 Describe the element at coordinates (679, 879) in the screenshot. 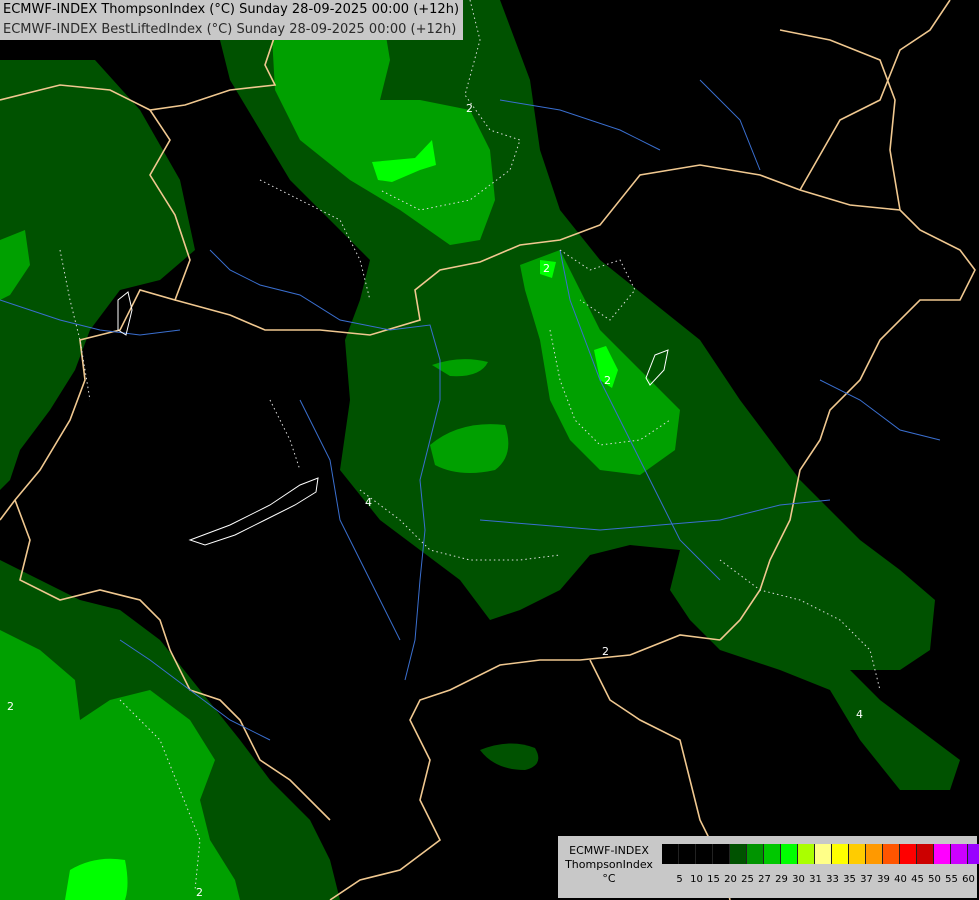

I see `legend-tick-label: 5` at that location.